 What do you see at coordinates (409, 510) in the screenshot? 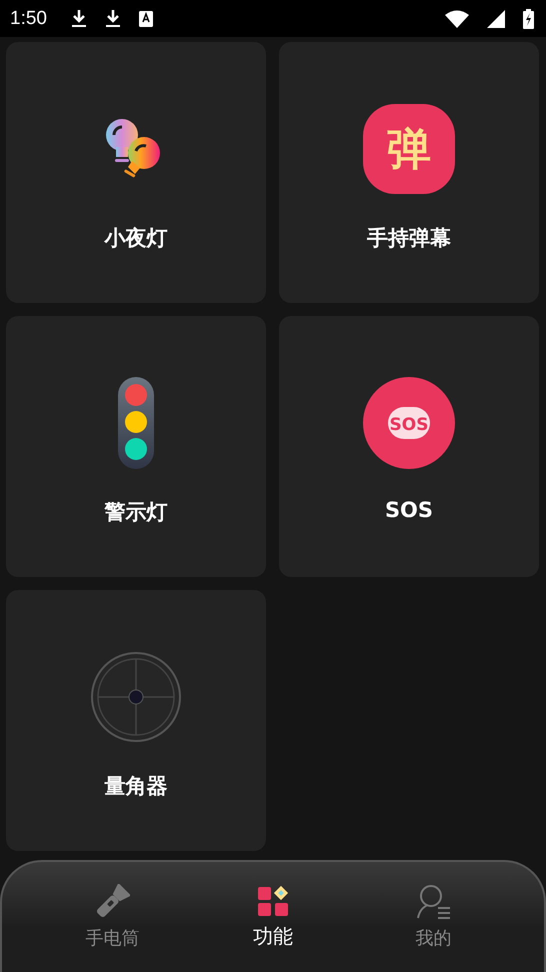
I see `tool-label: SOS` at bounding box center [409, 510].